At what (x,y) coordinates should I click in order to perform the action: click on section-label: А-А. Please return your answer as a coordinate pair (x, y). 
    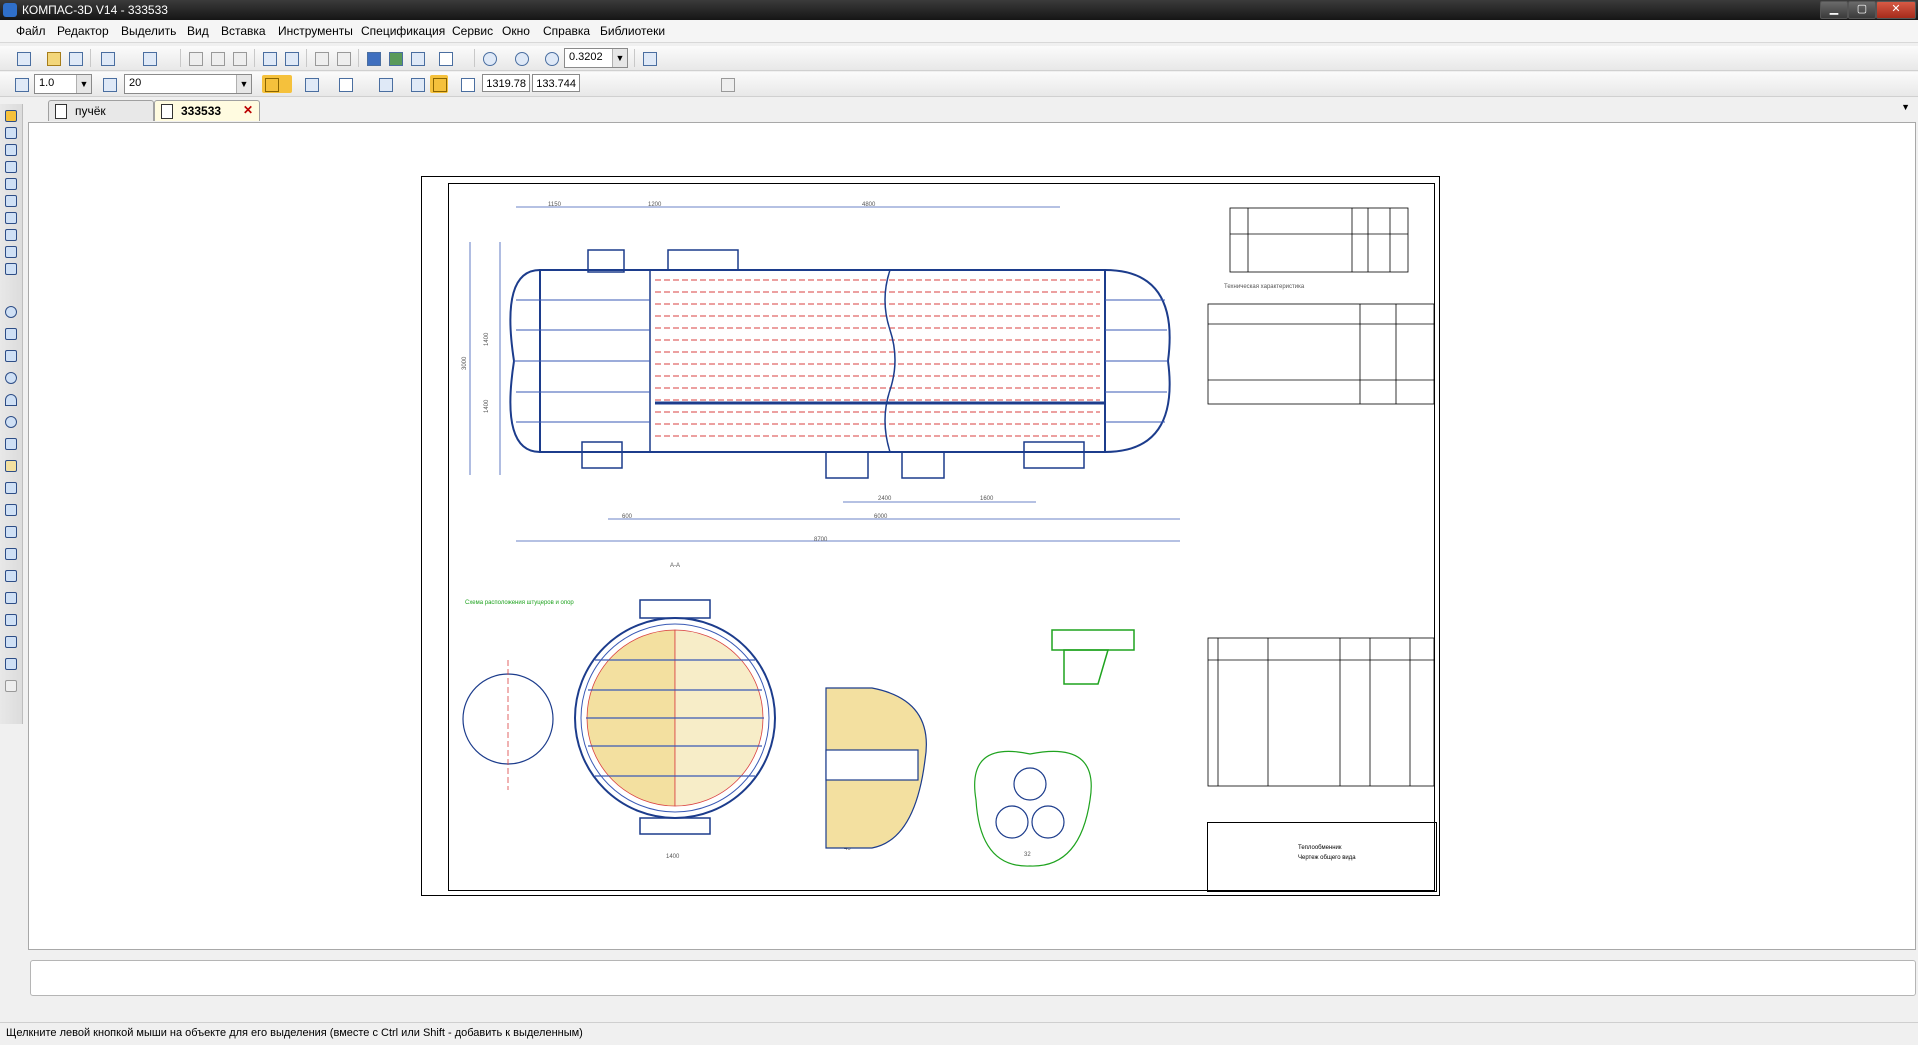
    Looking at the image, I should click on (675, 566).